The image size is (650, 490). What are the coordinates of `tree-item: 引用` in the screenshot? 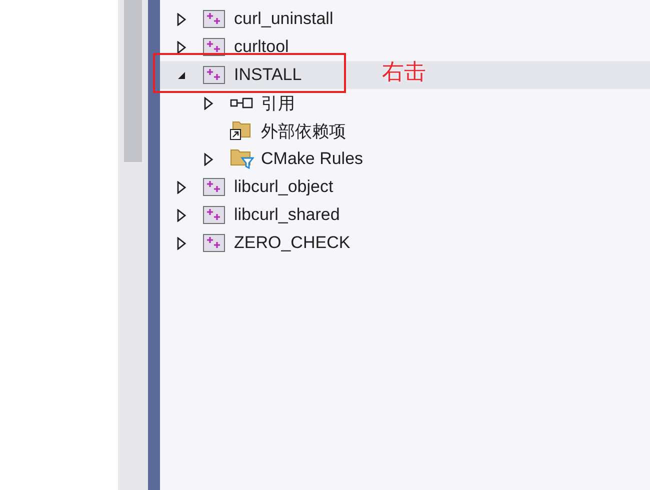 It's located at (405, 103).